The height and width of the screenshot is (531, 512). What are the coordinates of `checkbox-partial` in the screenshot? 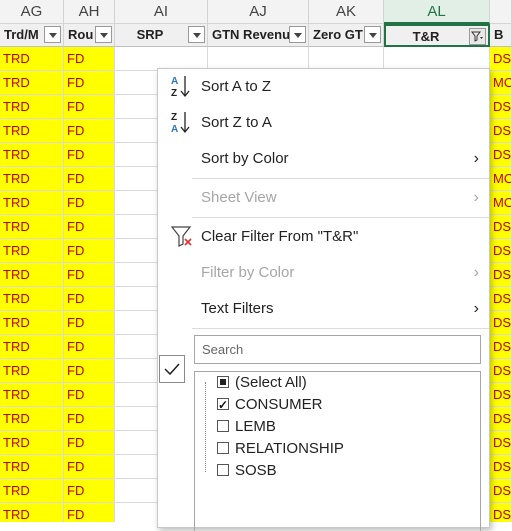 It's located at (223, 382).